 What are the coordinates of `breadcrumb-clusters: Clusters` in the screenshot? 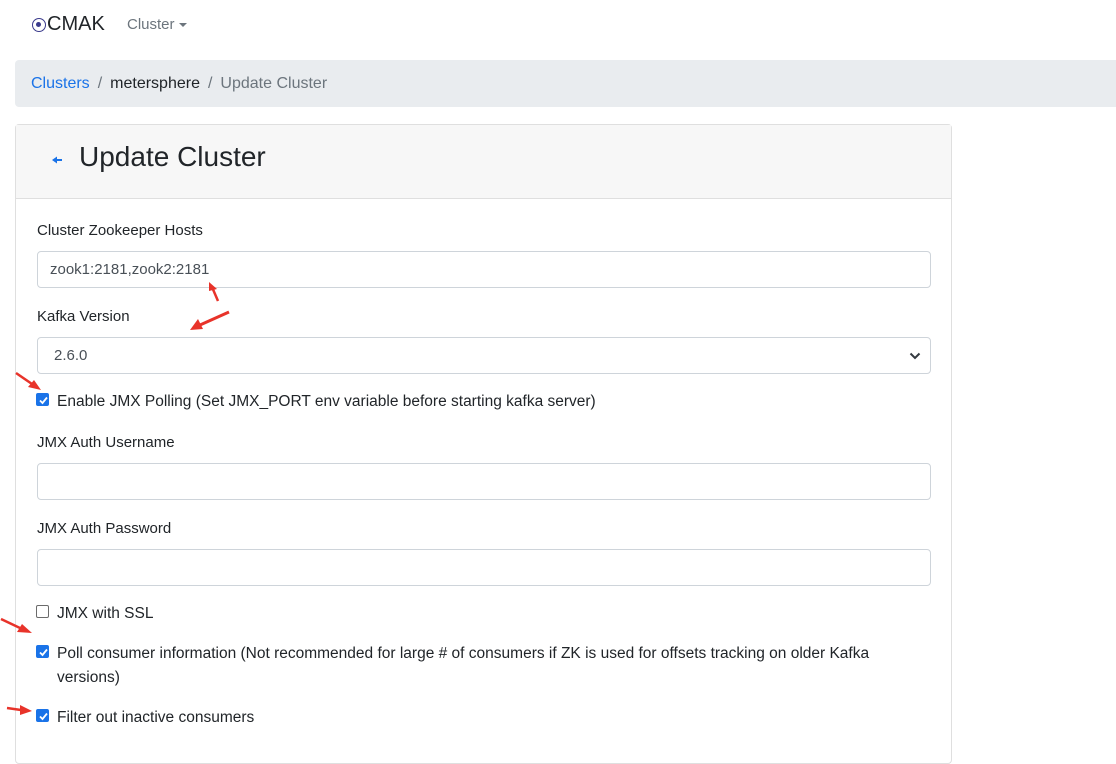 It's located at (60, 84).